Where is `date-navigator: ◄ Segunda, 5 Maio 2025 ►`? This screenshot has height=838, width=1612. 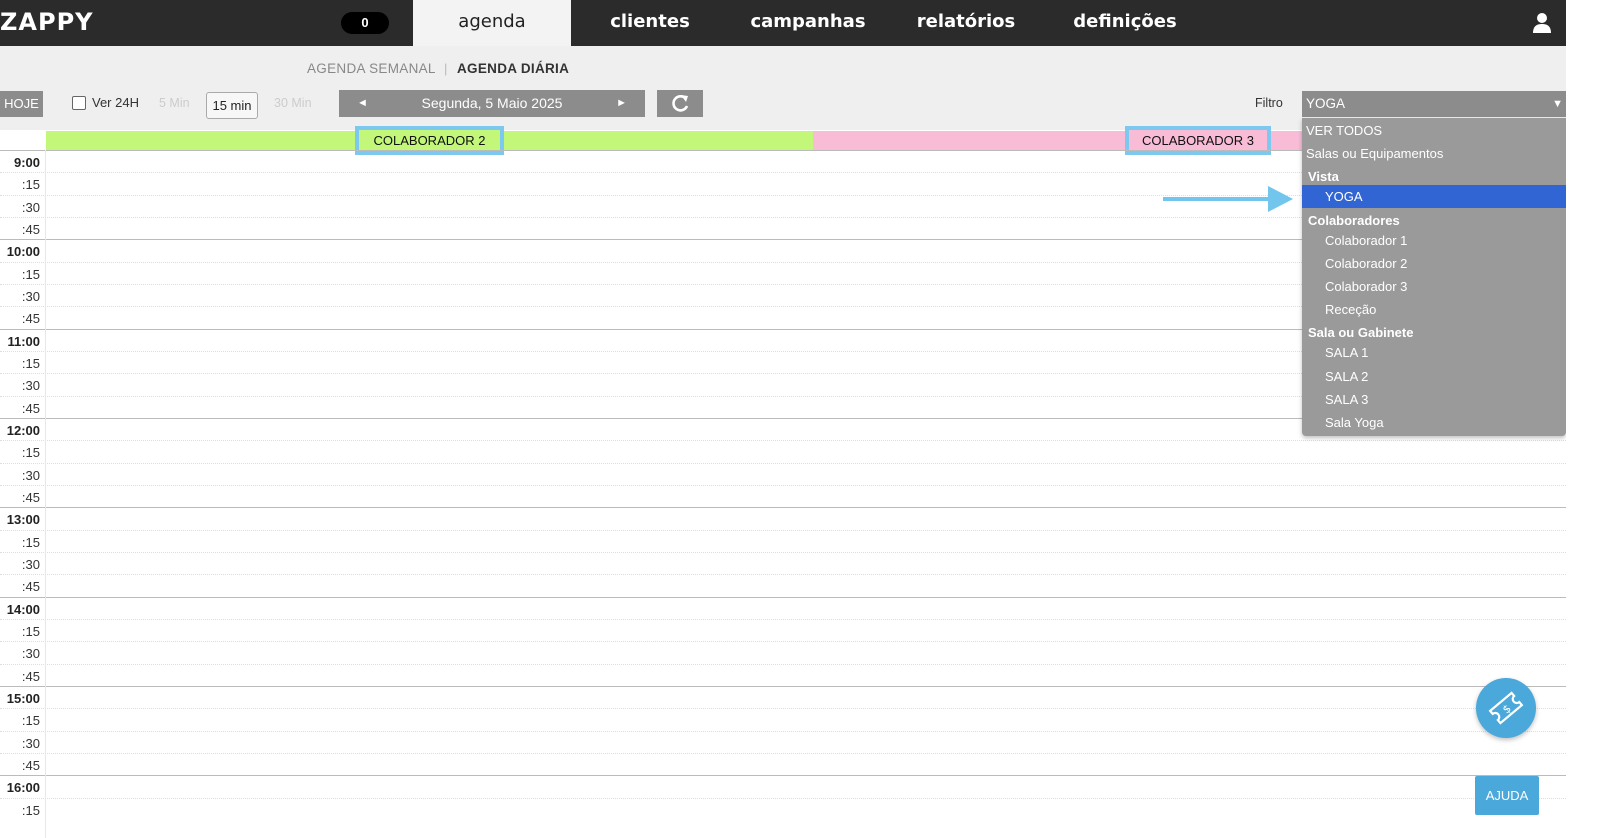
date-navigator: ◄ Segunda, 5 Maio 2025 ► is located at coordinates (492, 103).